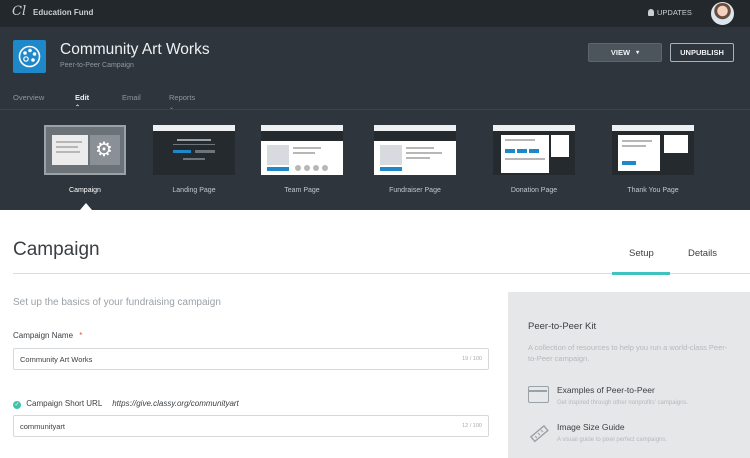  I want to click on active-page-pointer, so click(86, 206).